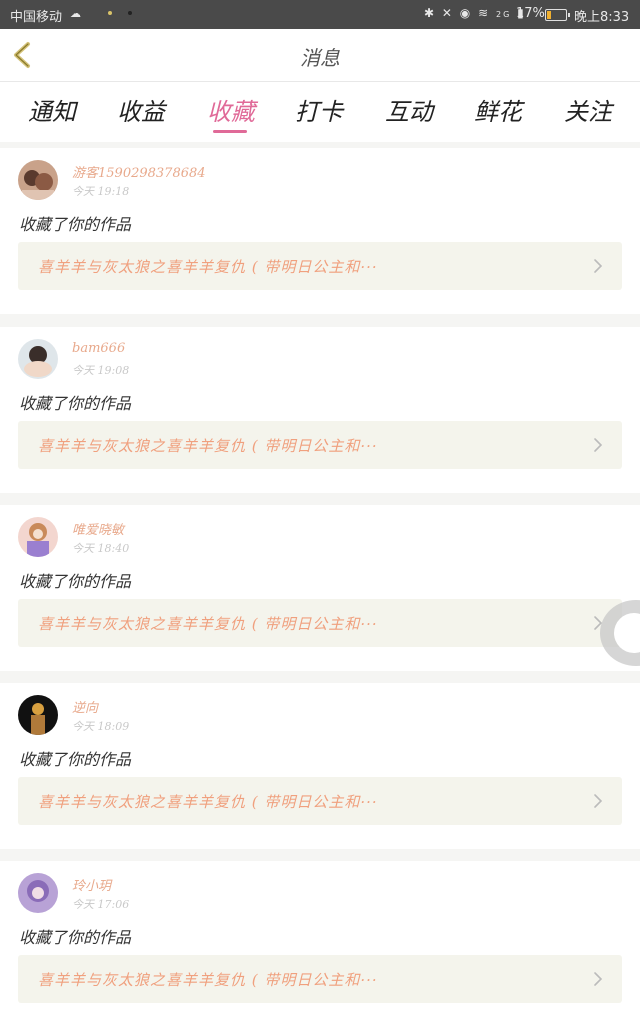 This screenshot has height=1027, width=640. Describe the element at coordinates (98, 348) in the screenshot. I see `username: bam666` at that location.